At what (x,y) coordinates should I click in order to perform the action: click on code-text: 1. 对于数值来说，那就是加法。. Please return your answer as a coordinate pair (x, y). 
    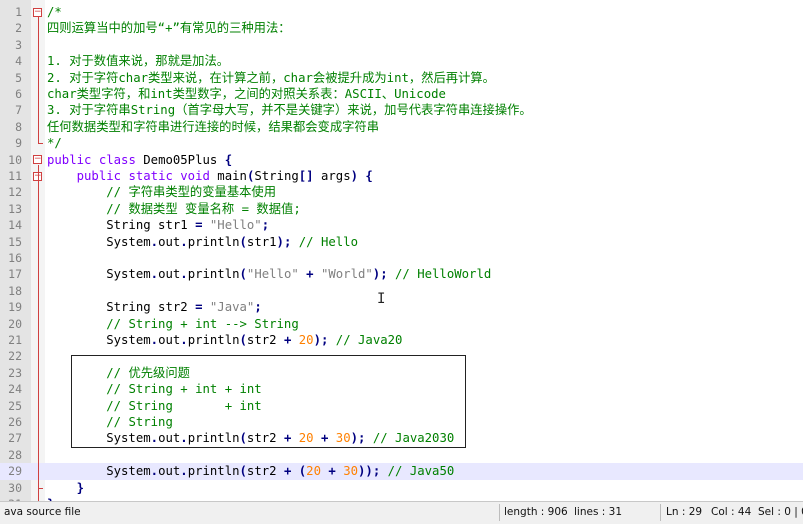
    Looking at the image, I should click on (138, 61).